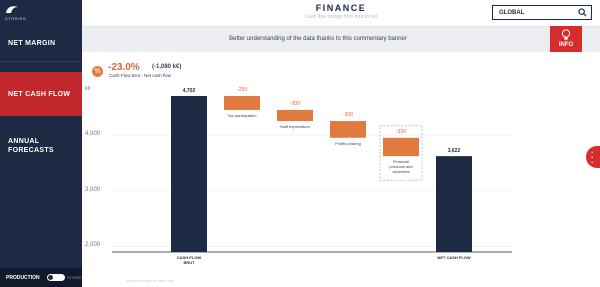 The height and width of the screenshot is (287, 600). What do you see at coordinates (12, 9) in the screenshot?
I see `bird-logo-icon` at bounding box center [12, 9].